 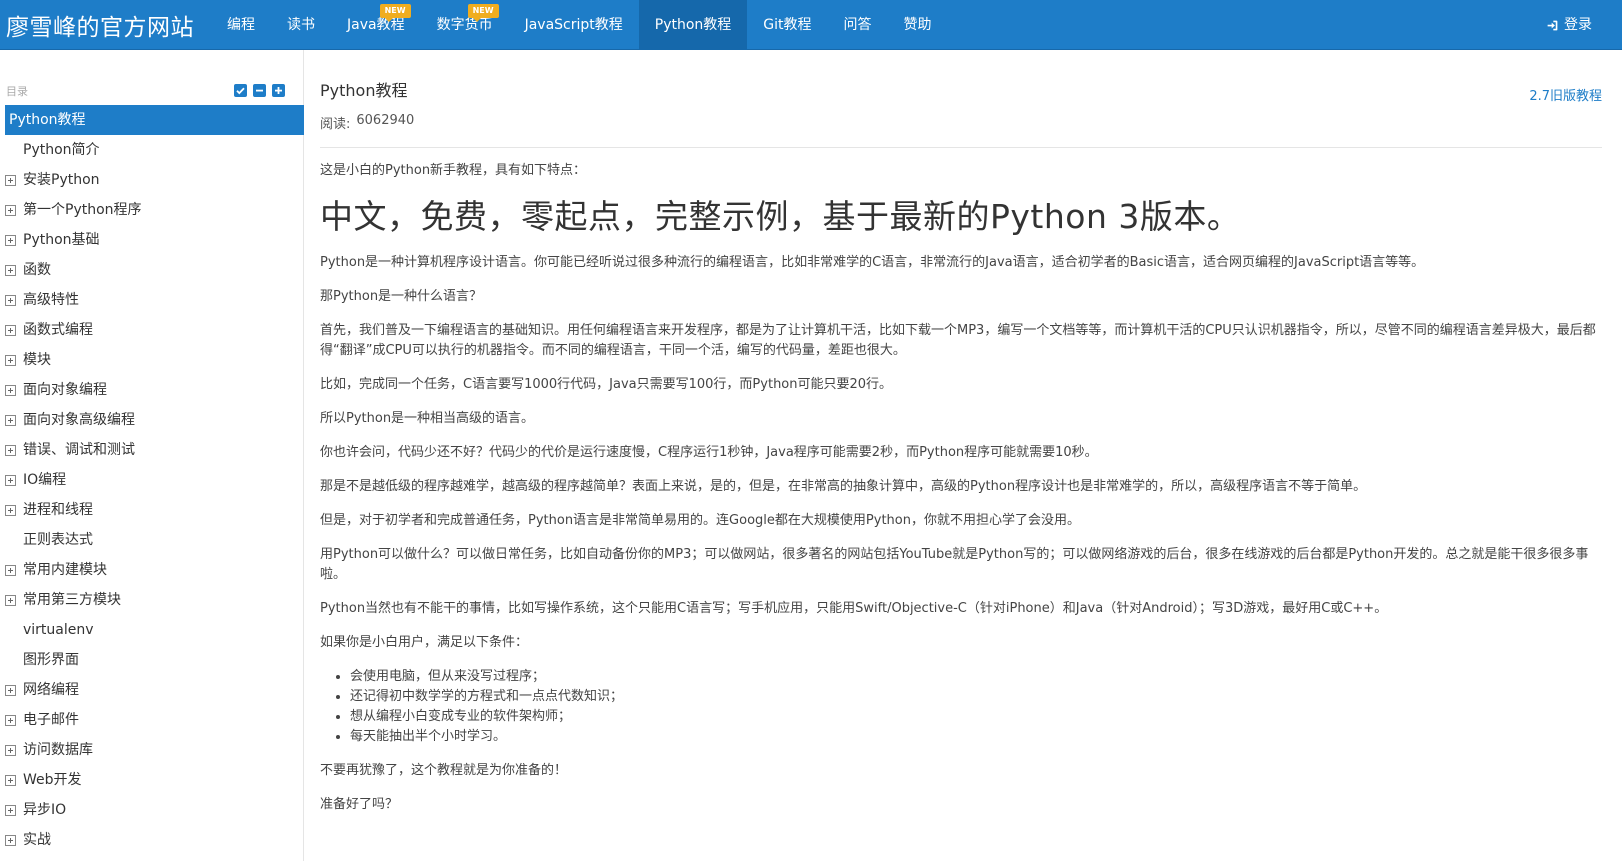 What do you see at coordinates (424, 642) in the screenshot?
I see `paragraph: 如果你是小白用户，满足以下条件：` at bounding box center [424, 642].